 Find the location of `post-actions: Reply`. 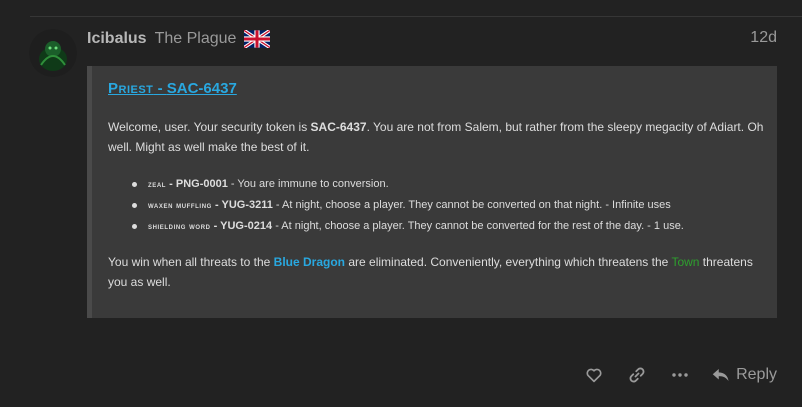

post-actions: Reply is located at coordinates (680, 375).